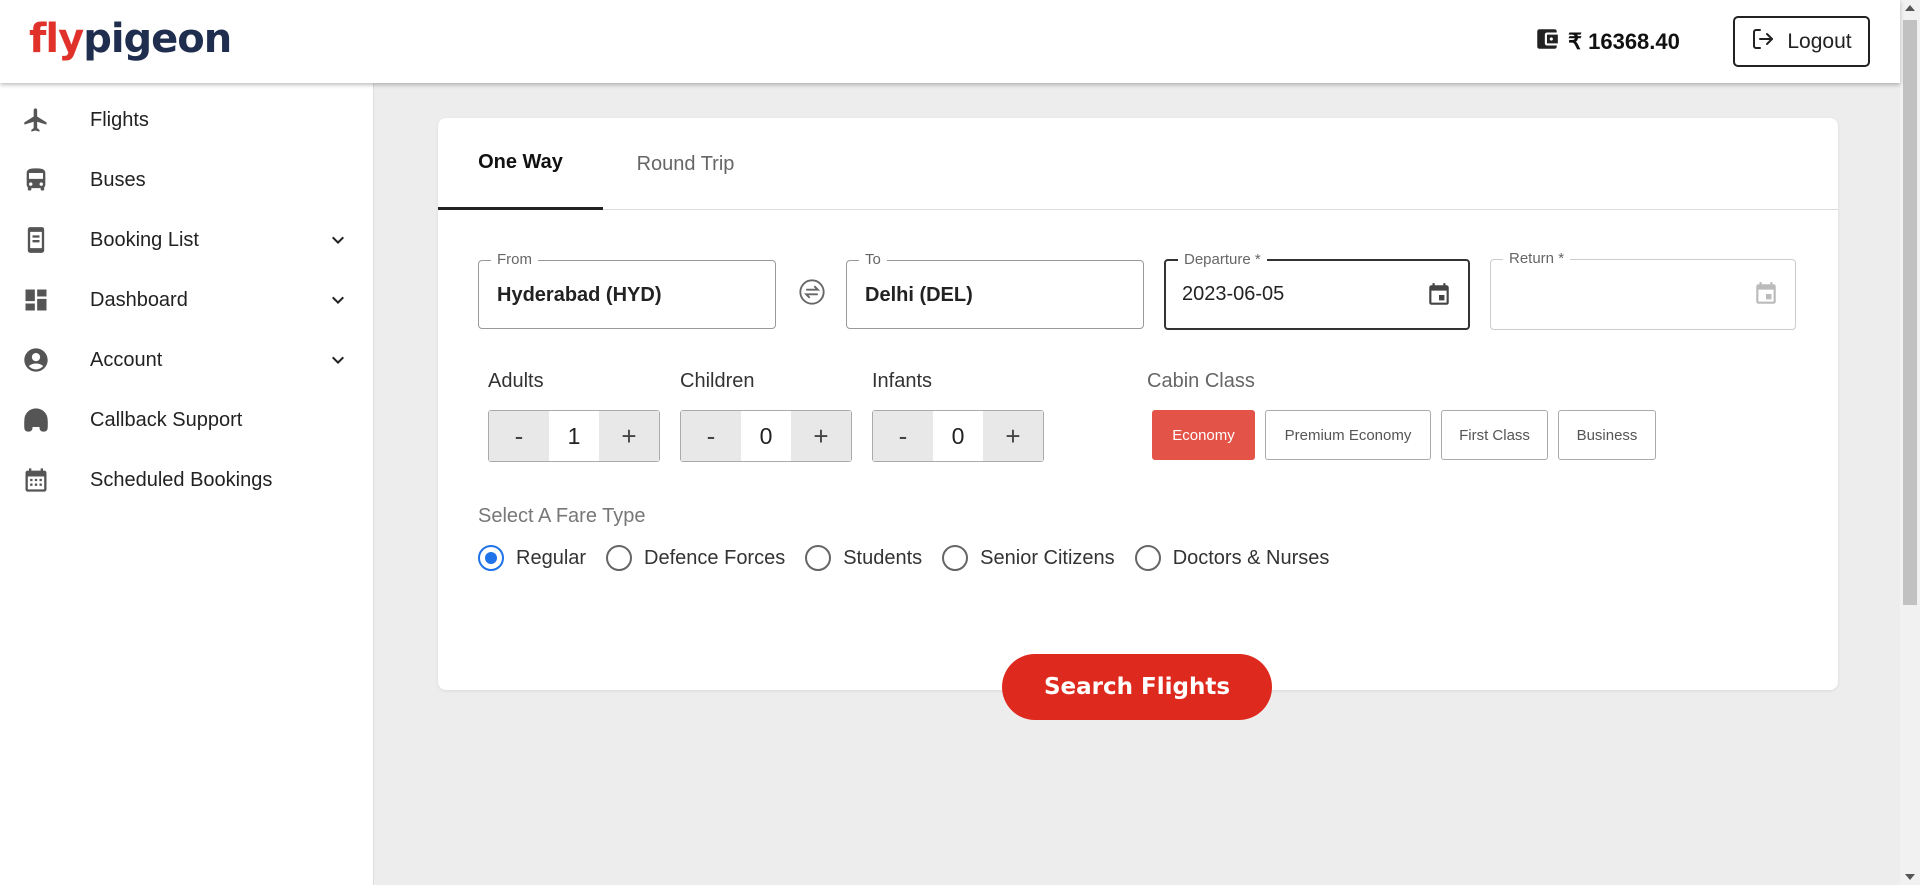 The image size is (1920, 885). What do you see at coordinates (187, 360) in the screenshot?
I see `sidebar-item-account: Account` at bounding box center [187, 360].